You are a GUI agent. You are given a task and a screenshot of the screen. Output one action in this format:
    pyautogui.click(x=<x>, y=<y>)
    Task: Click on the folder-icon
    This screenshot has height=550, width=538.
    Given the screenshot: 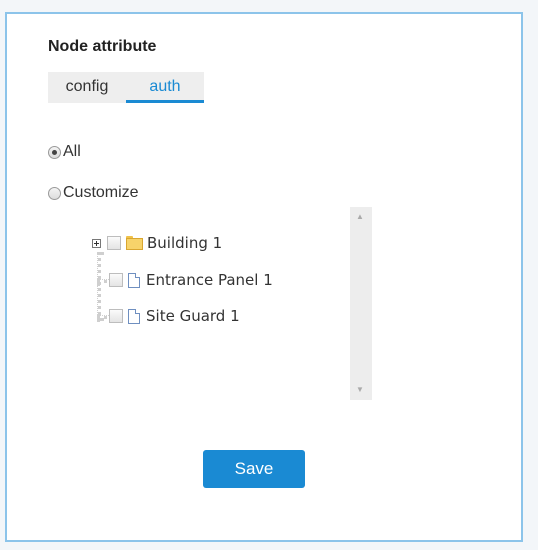 What is the action you would take?
    pyautogui.click(x=134, y=243)
    